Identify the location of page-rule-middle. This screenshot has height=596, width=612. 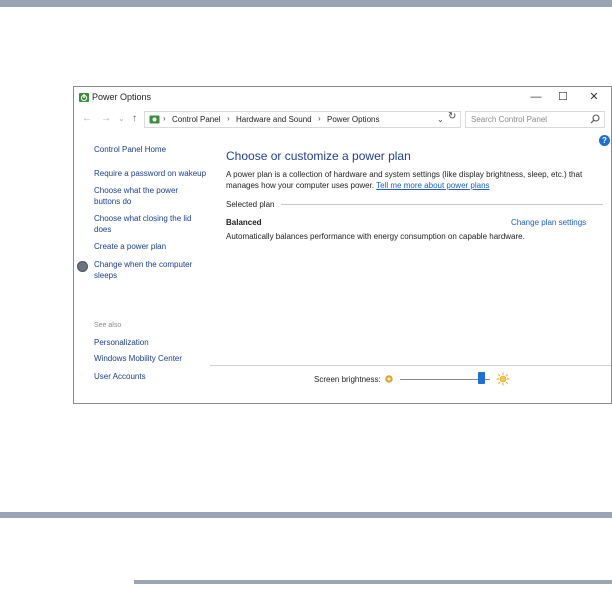
(306, 515).